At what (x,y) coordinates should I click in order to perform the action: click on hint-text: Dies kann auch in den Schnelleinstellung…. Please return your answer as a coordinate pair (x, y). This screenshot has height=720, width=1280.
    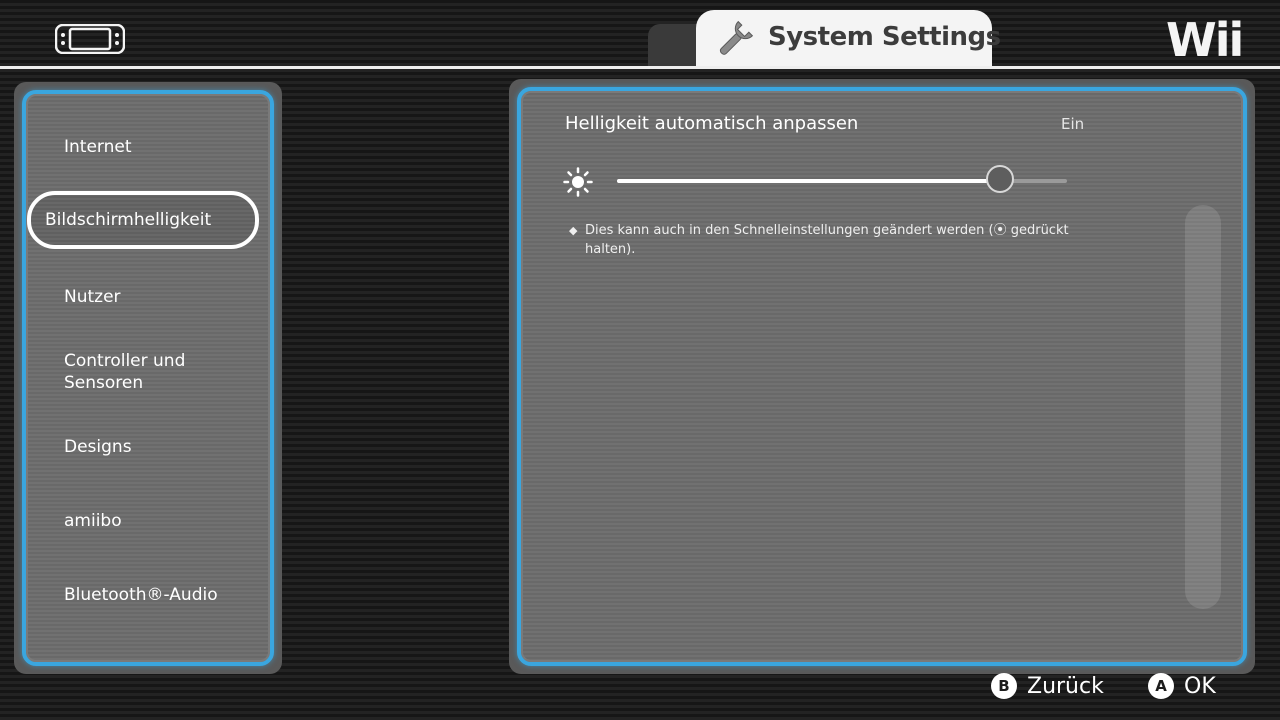
    Looking at the image, I should click on (827, 240).